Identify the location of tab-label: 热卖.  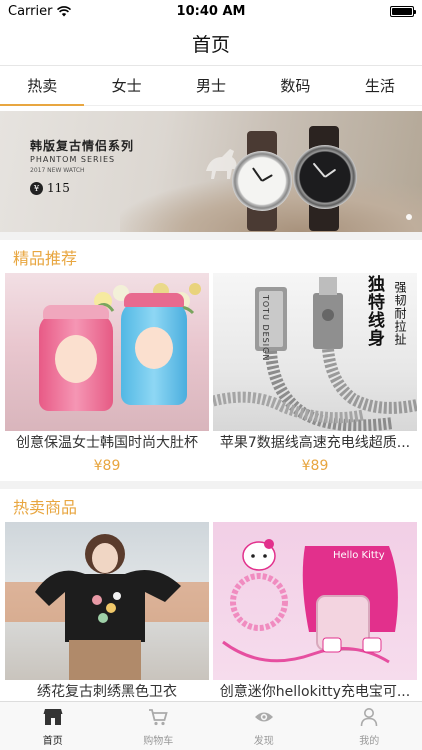
(42, 86).